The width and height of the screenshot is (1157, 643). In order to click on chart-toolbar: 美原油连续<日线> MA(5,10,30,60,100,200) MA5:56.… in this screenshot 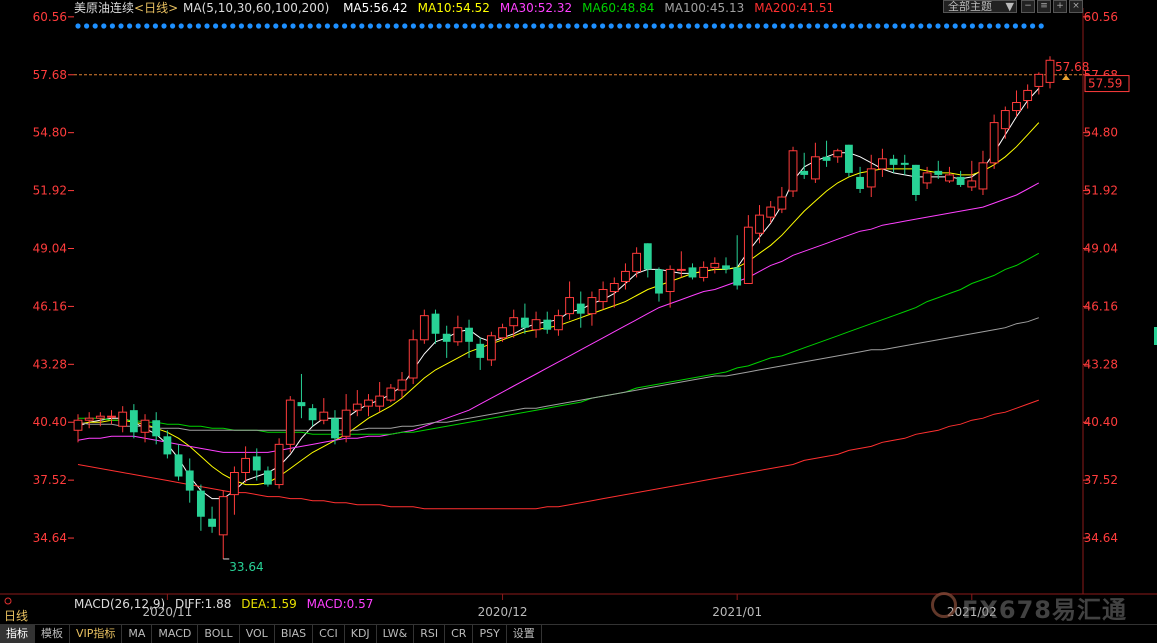, I will do `click(578, 9)`.